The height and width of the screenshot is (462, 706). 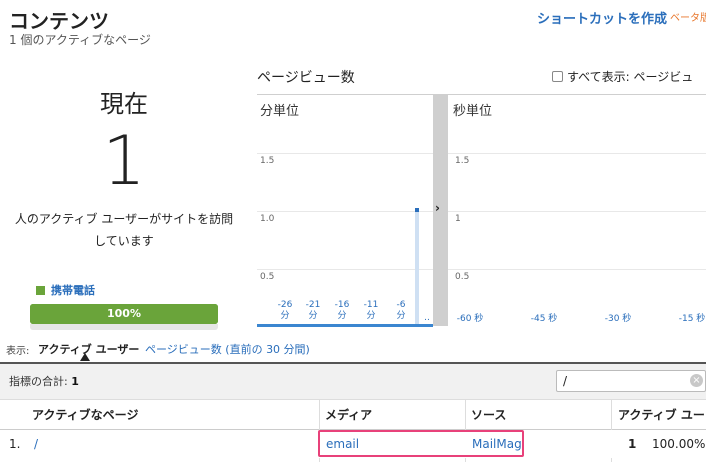 I want to click on minute-baseline, so click(x=345, y=325).